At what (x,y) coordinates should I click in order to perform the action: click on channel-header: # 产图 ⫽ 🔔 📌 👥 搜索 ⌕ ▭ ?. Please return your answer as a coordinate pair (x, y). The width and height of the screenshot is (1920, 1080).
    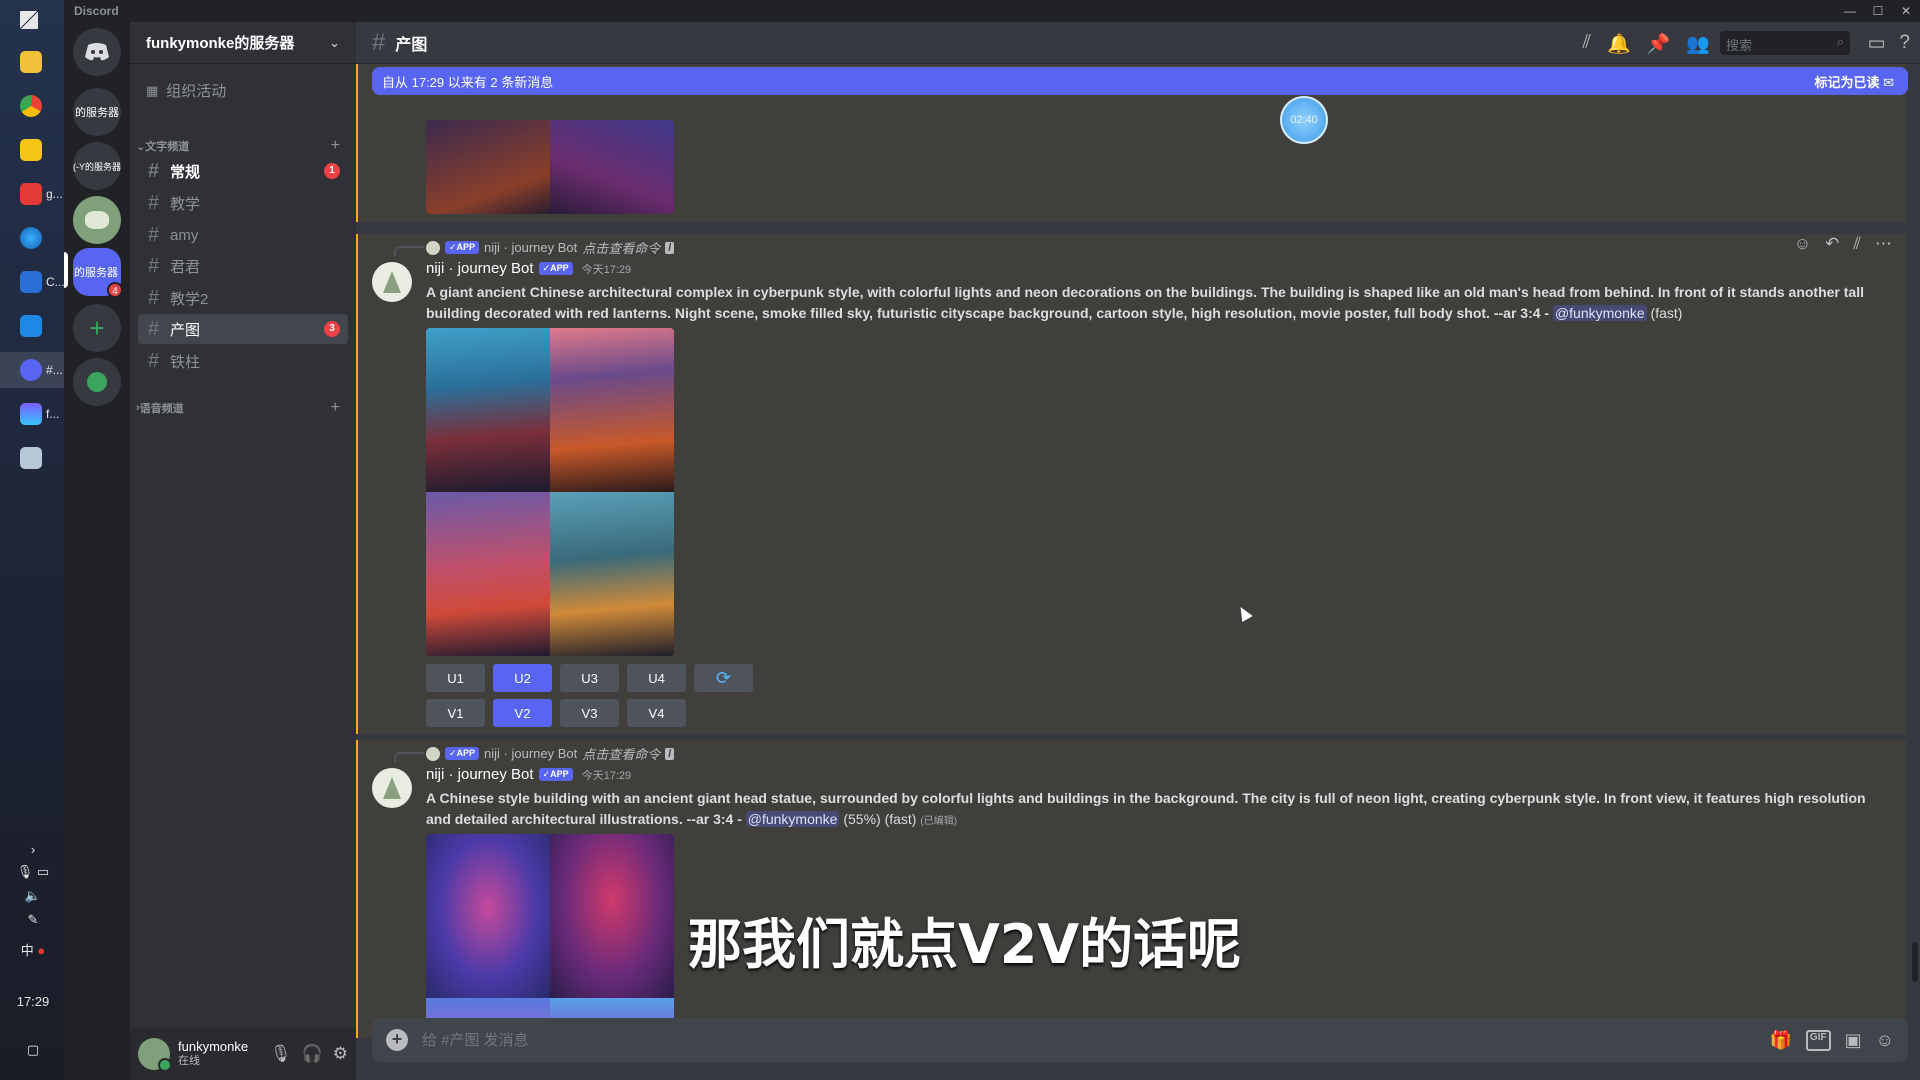
    Looking at the image, I should click on (1138, 43).